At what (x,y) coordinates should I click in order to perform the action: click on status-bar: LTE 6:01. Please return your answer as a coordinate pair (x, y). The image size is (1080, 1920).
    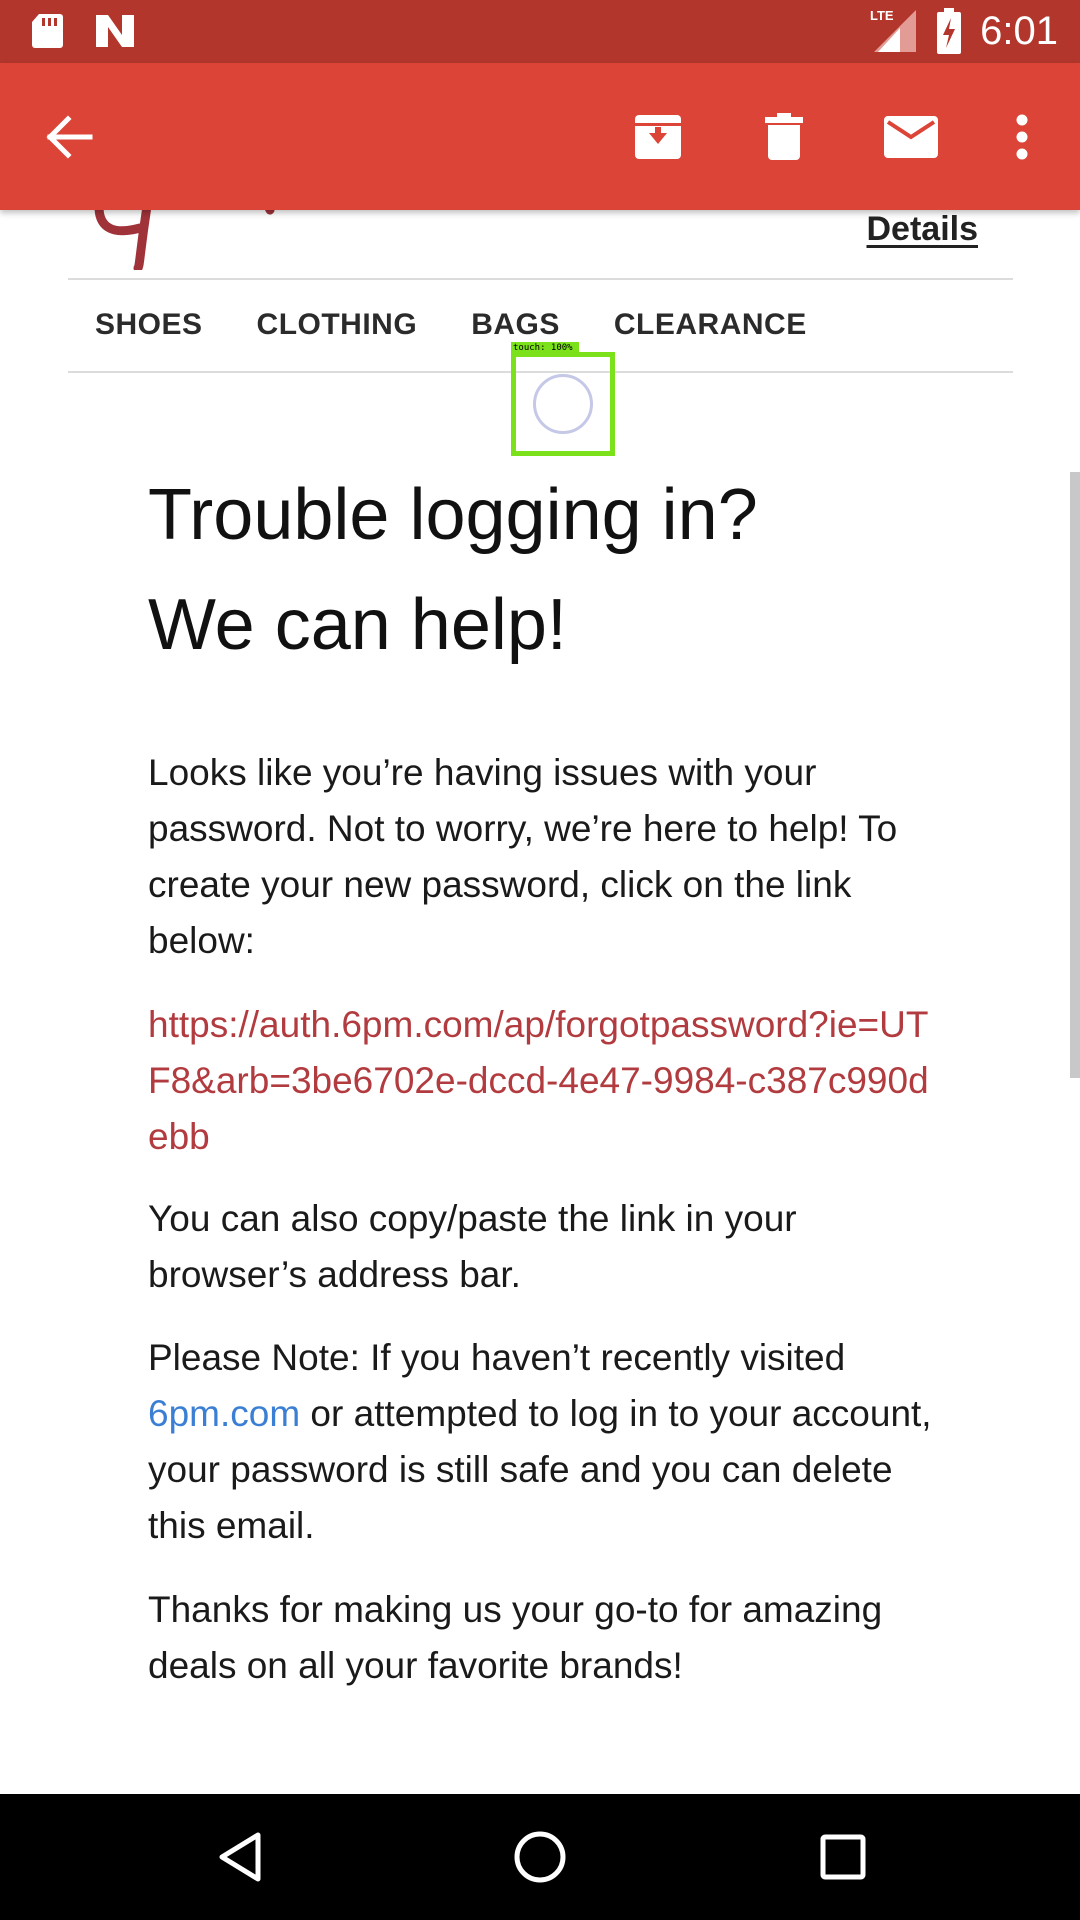
    Looking at the image, I should click on (540, 31).